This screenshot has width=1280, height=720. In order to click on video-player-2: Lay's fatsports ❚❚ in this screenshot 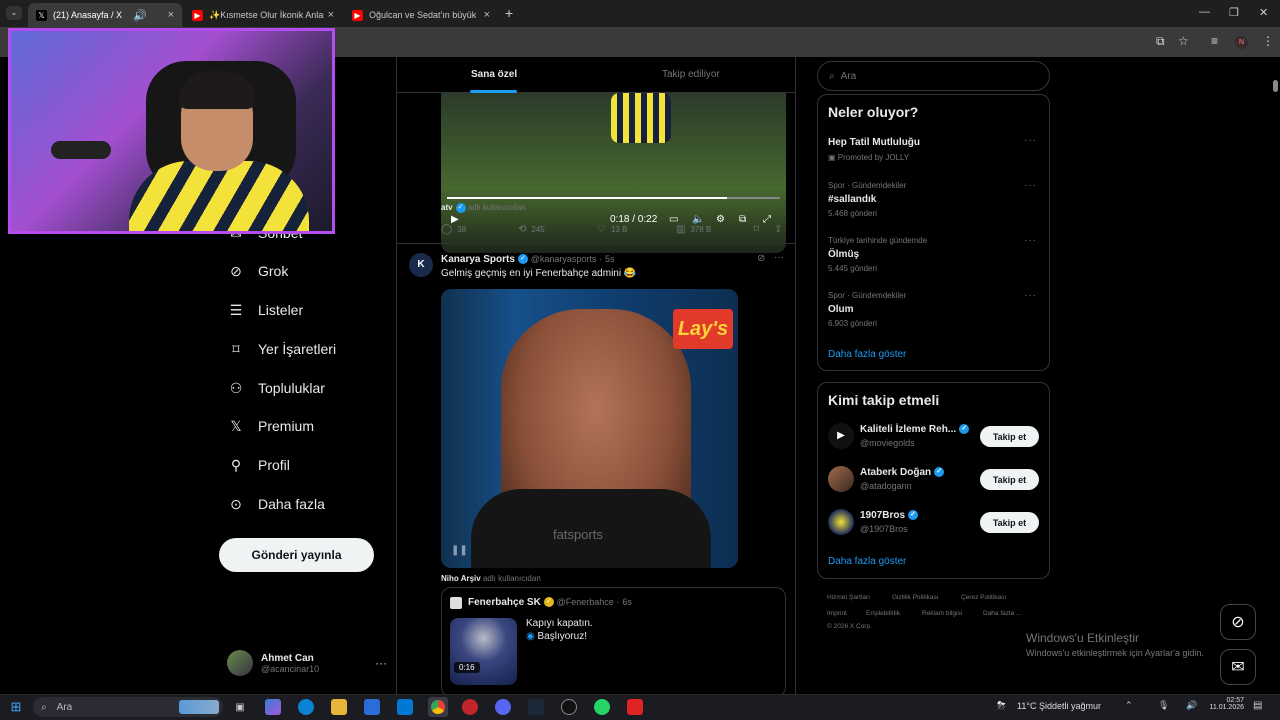, I will do `click(589, 428)`.